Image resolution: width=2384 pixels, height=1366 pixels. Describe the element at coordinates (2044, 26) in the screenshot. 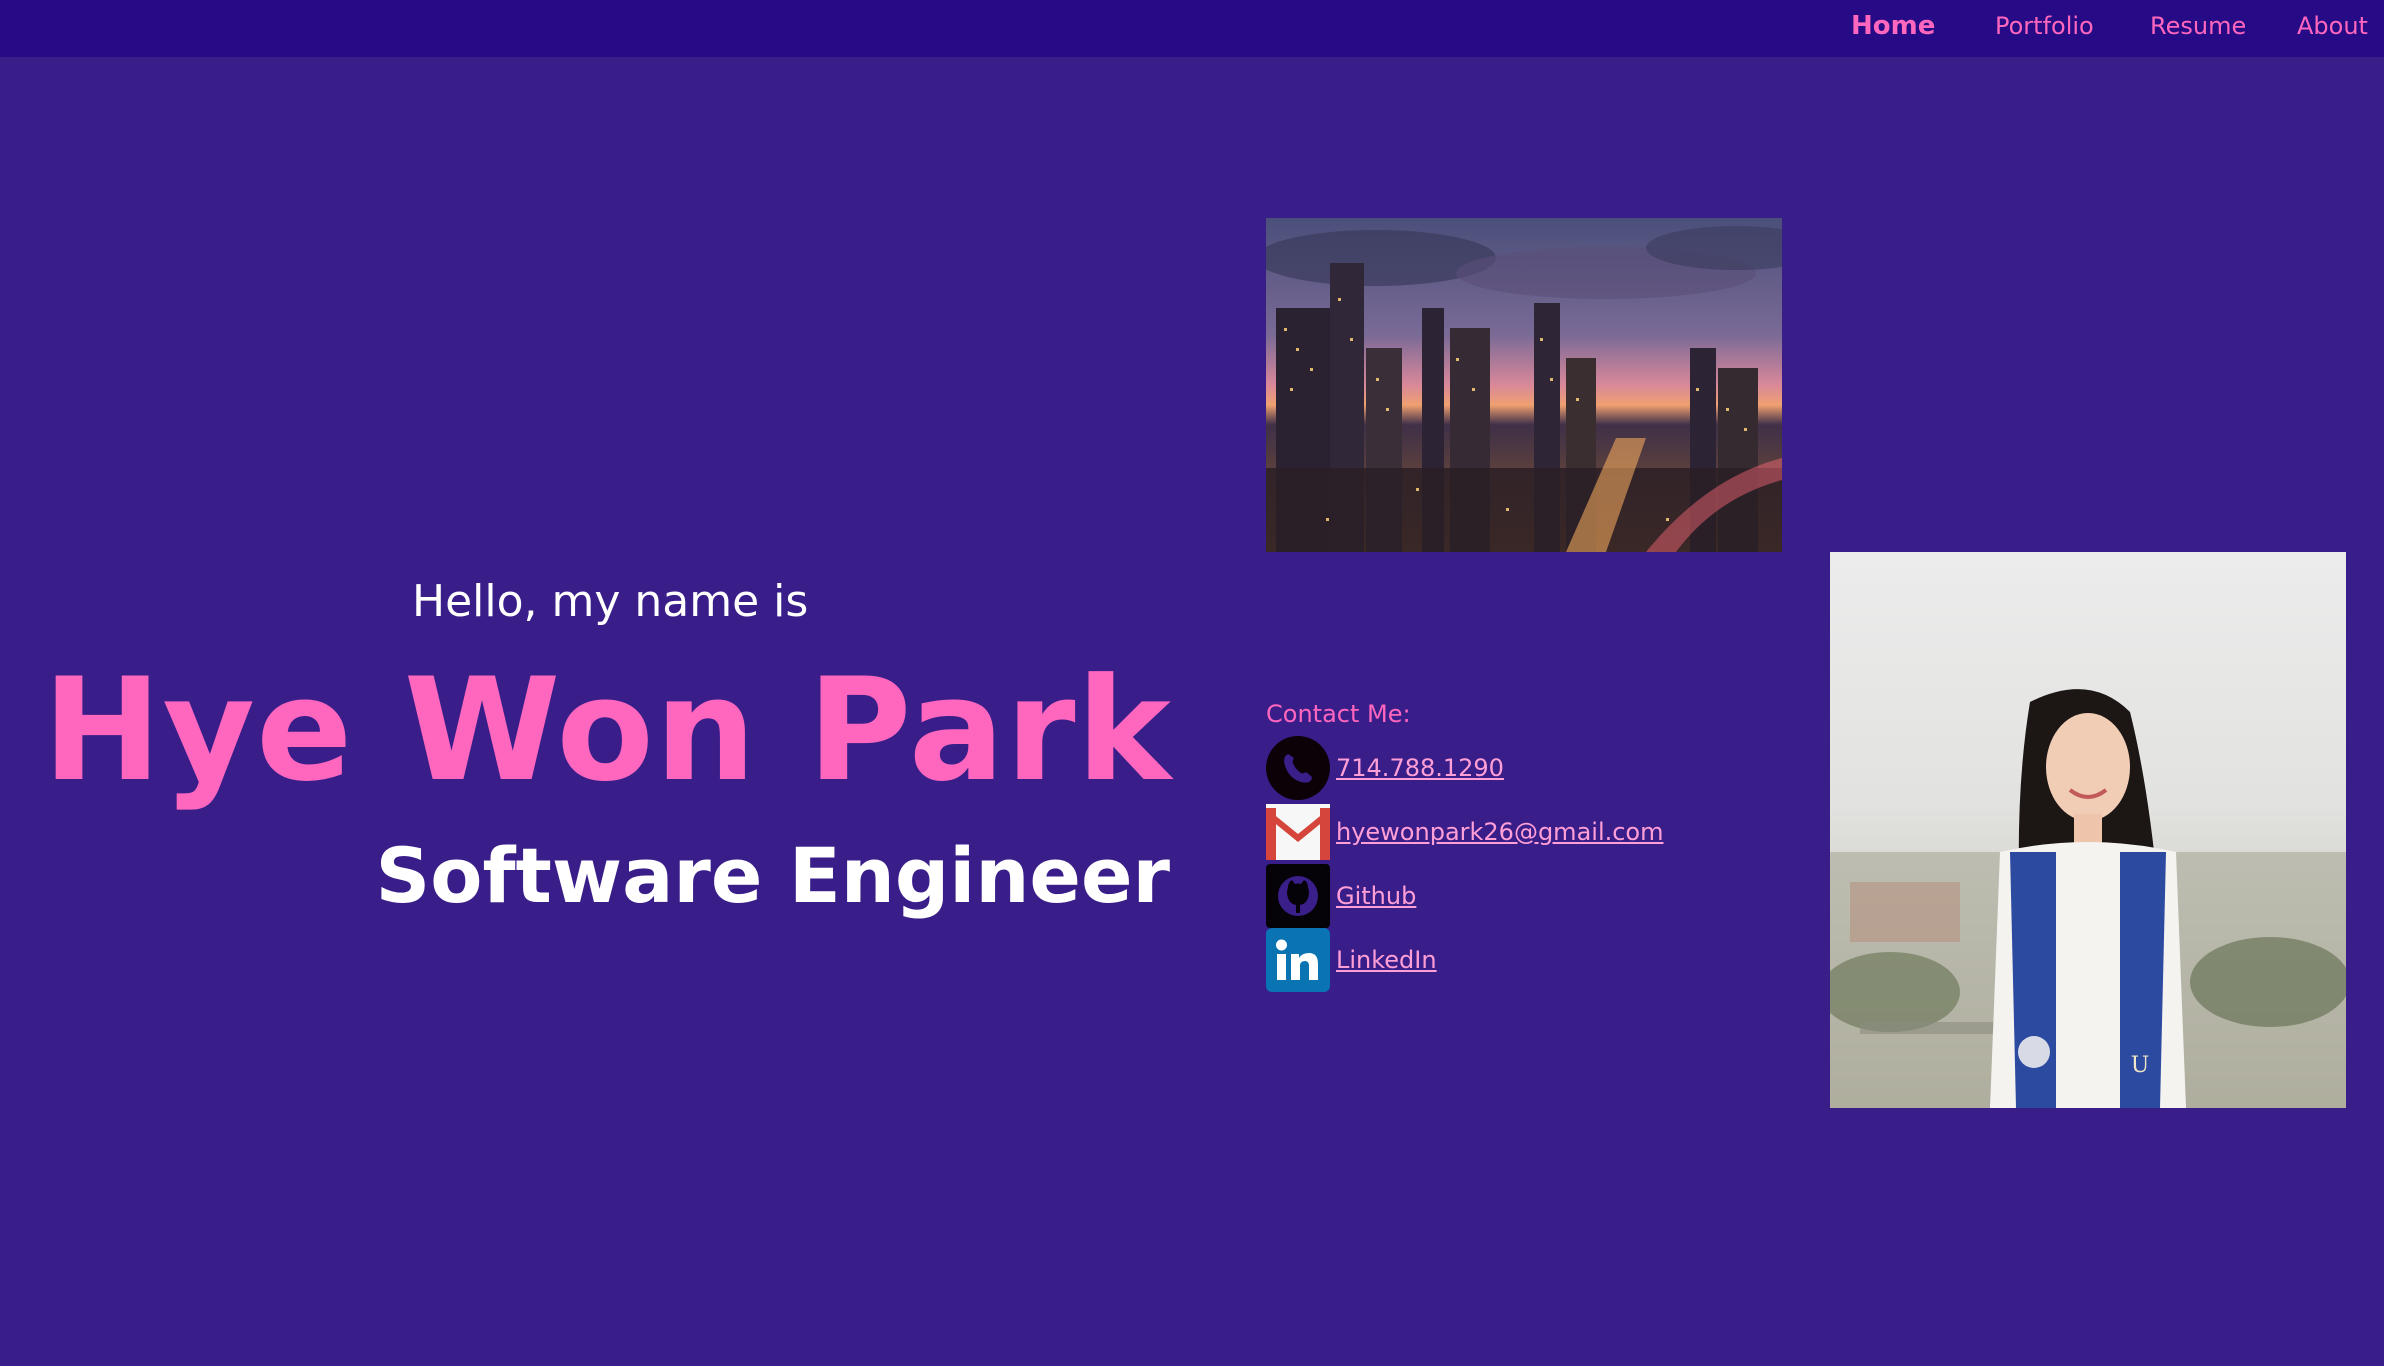

I see `nav-portfolio-link: Portfolio` at that location.